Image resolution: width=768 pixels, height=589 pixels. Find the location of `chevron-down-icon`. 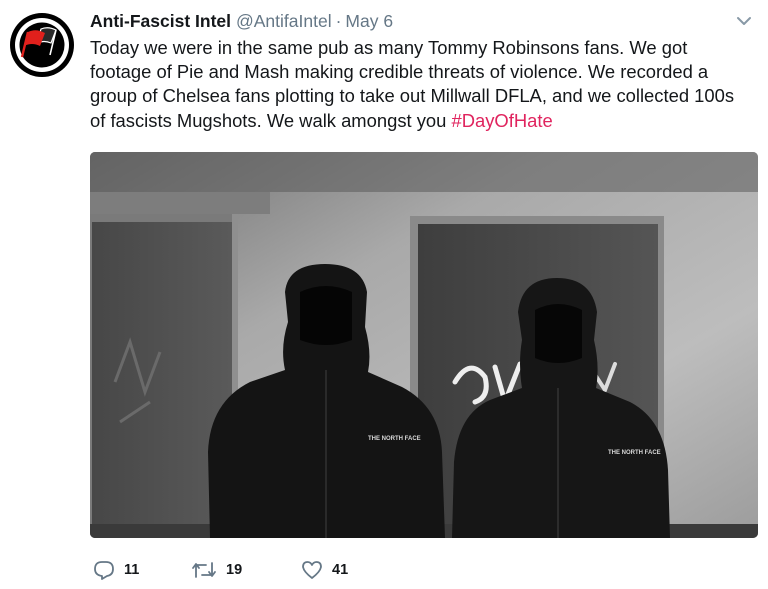

chevron-down-icon is located at coordinates (744, 21).